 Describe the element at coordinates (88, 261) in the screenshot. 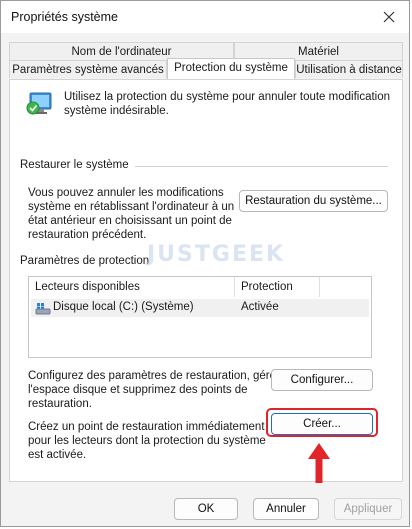

I see `protection-section-title: Paramètres de protection` at that location.